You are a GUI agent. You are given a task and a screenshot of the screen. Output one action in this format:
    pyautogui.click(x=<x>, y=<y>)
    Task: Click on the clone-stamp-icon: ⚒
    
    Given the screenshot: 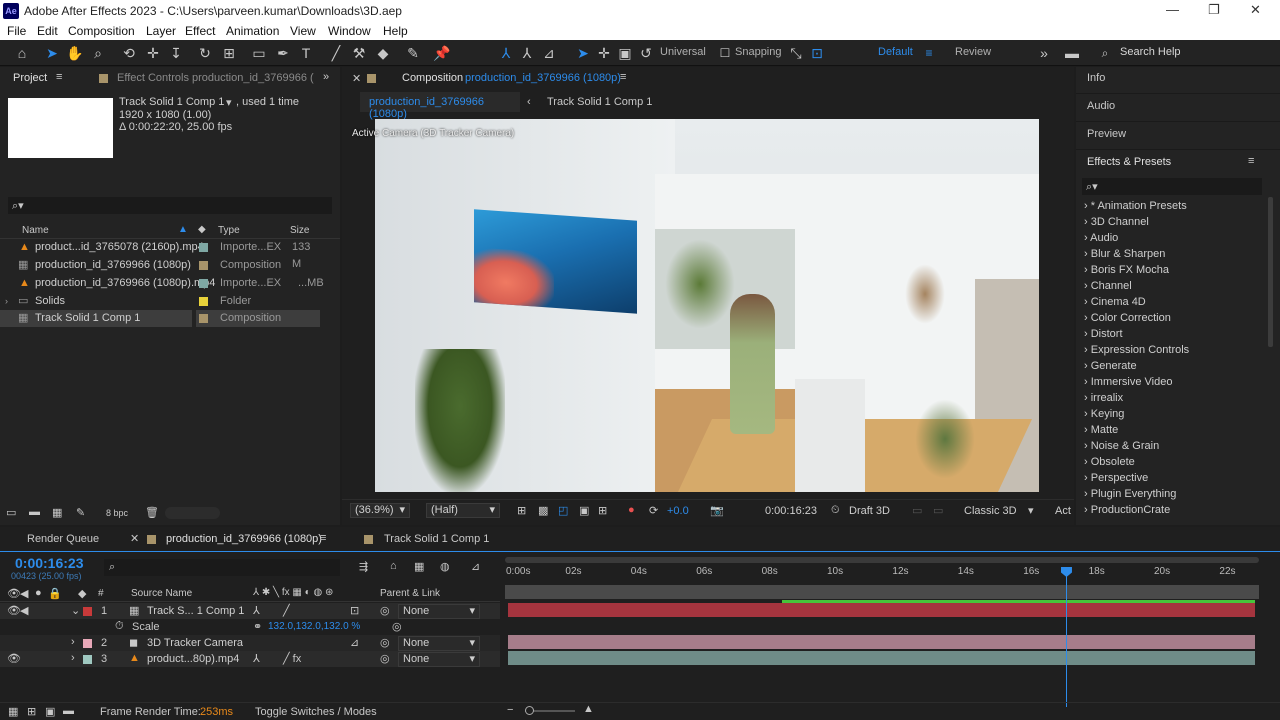 What is the action you would take?
    pyautogui.click(x=359, y=53)
    